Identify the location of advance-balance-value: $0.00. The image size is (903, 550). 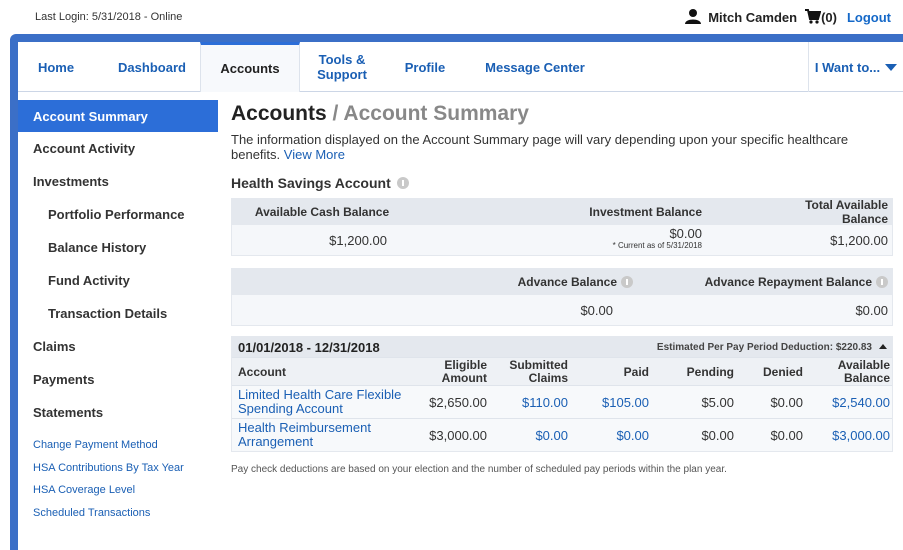
(596, 310).